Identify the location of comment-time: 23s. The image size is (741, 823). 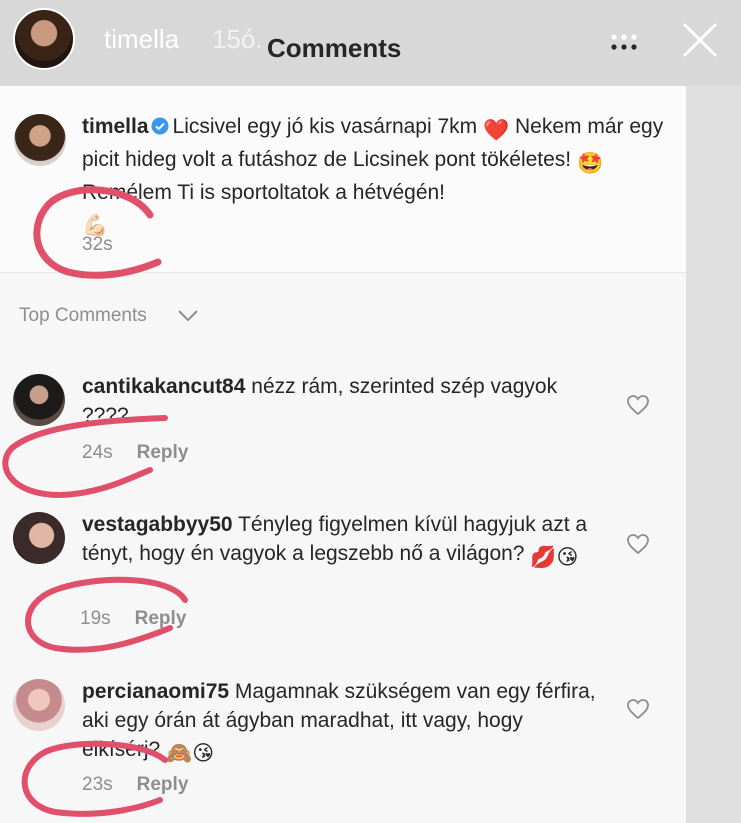
(97, 784).